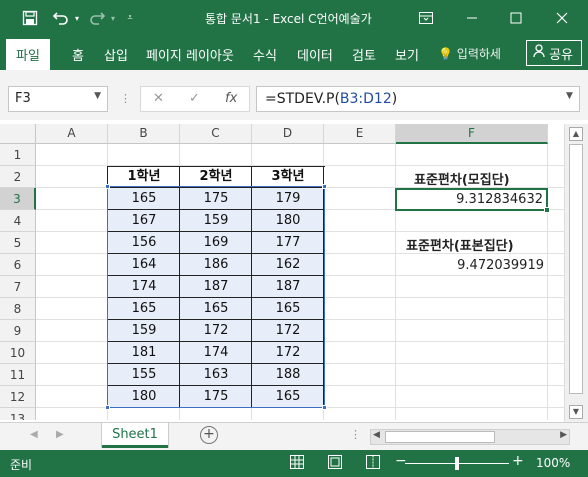 The image size is (588, 477). I want to click on table-header-cell: 1학년, so click(144, 177).